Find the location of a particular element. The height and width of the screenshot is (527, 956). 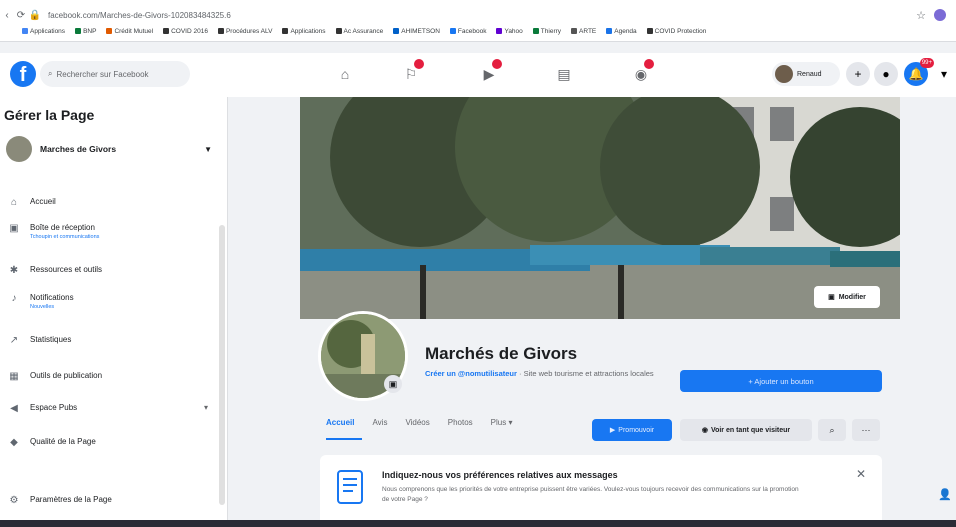

page-selector-name: Marches de Givors is located at coordinates (78, 149).